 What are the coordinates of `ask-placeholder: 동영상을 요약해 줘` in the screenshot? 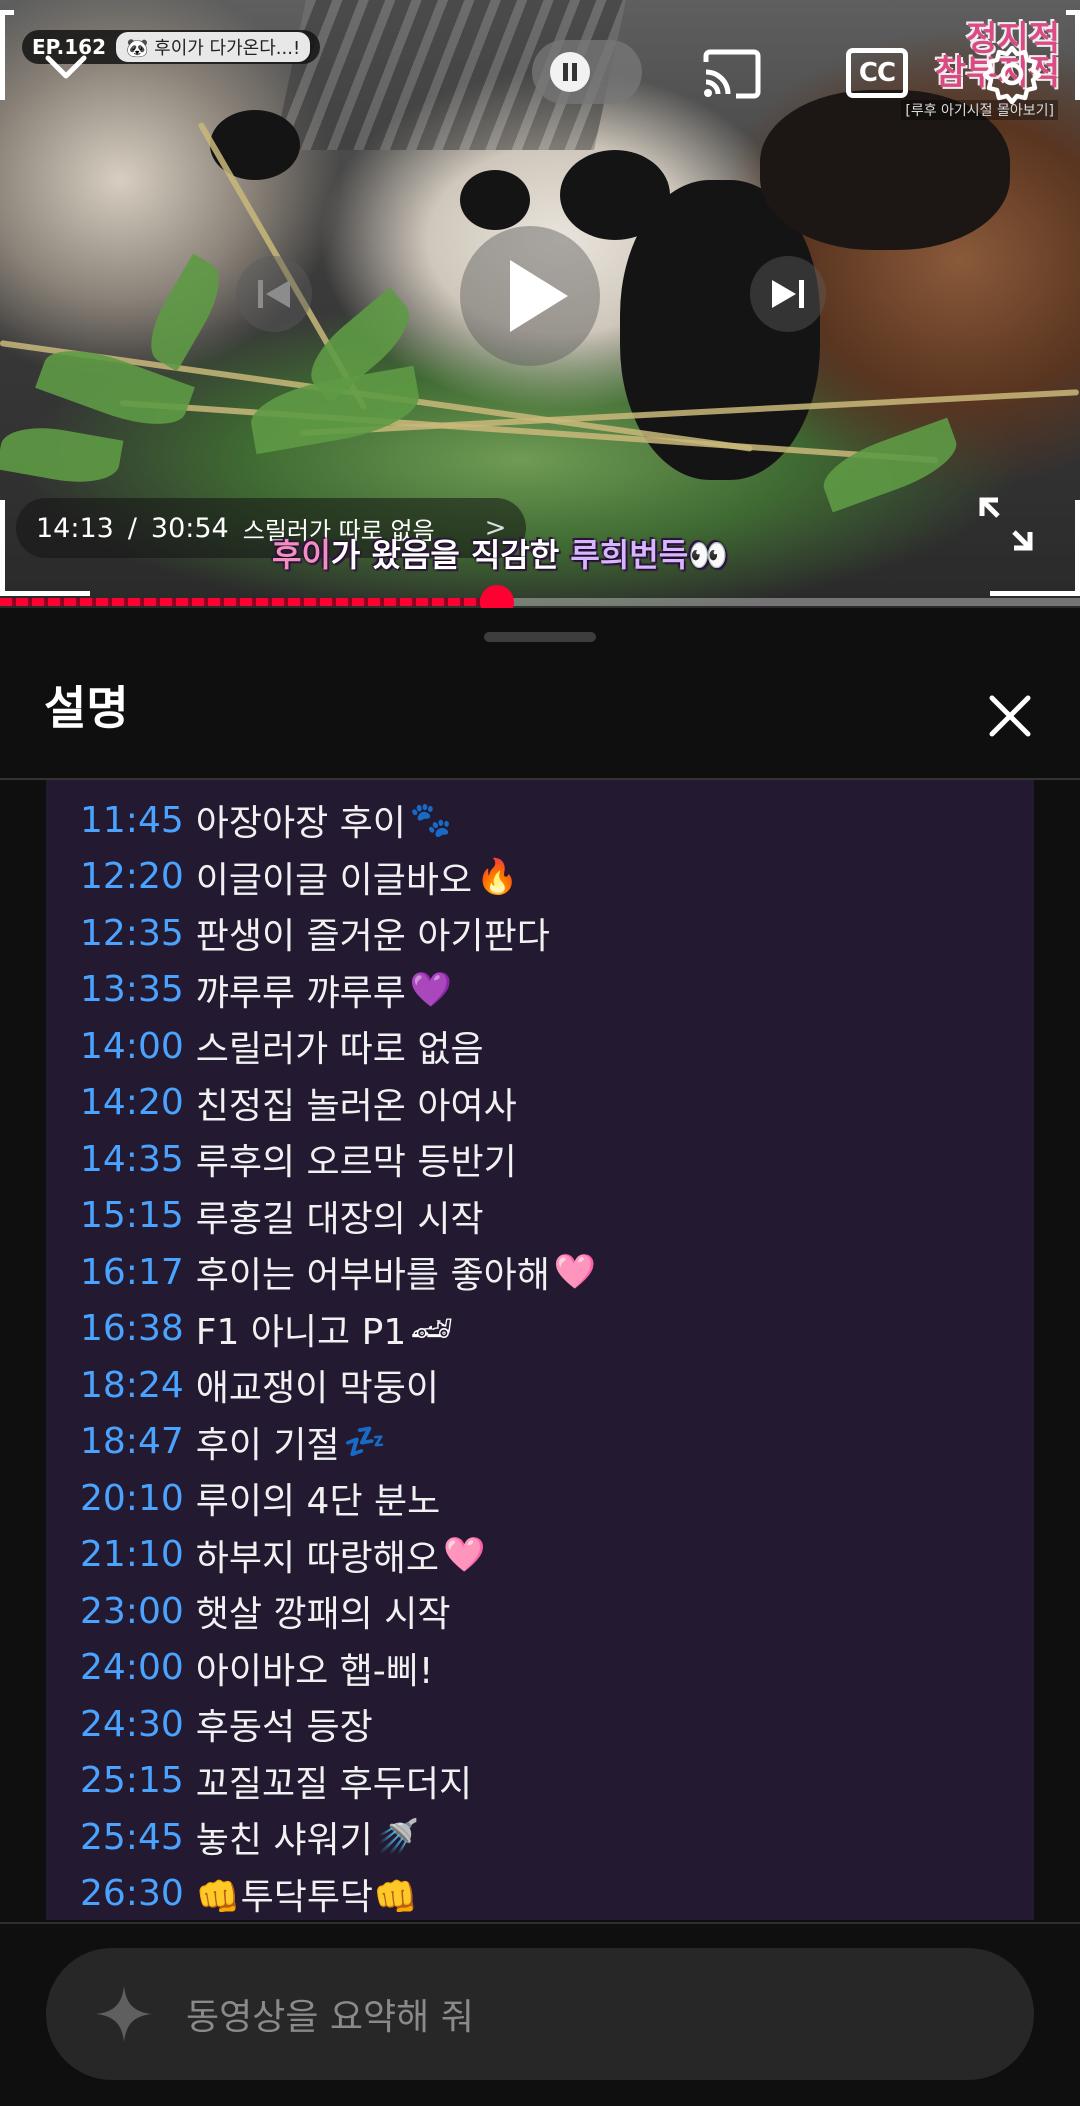 It's located at (330, 2017).